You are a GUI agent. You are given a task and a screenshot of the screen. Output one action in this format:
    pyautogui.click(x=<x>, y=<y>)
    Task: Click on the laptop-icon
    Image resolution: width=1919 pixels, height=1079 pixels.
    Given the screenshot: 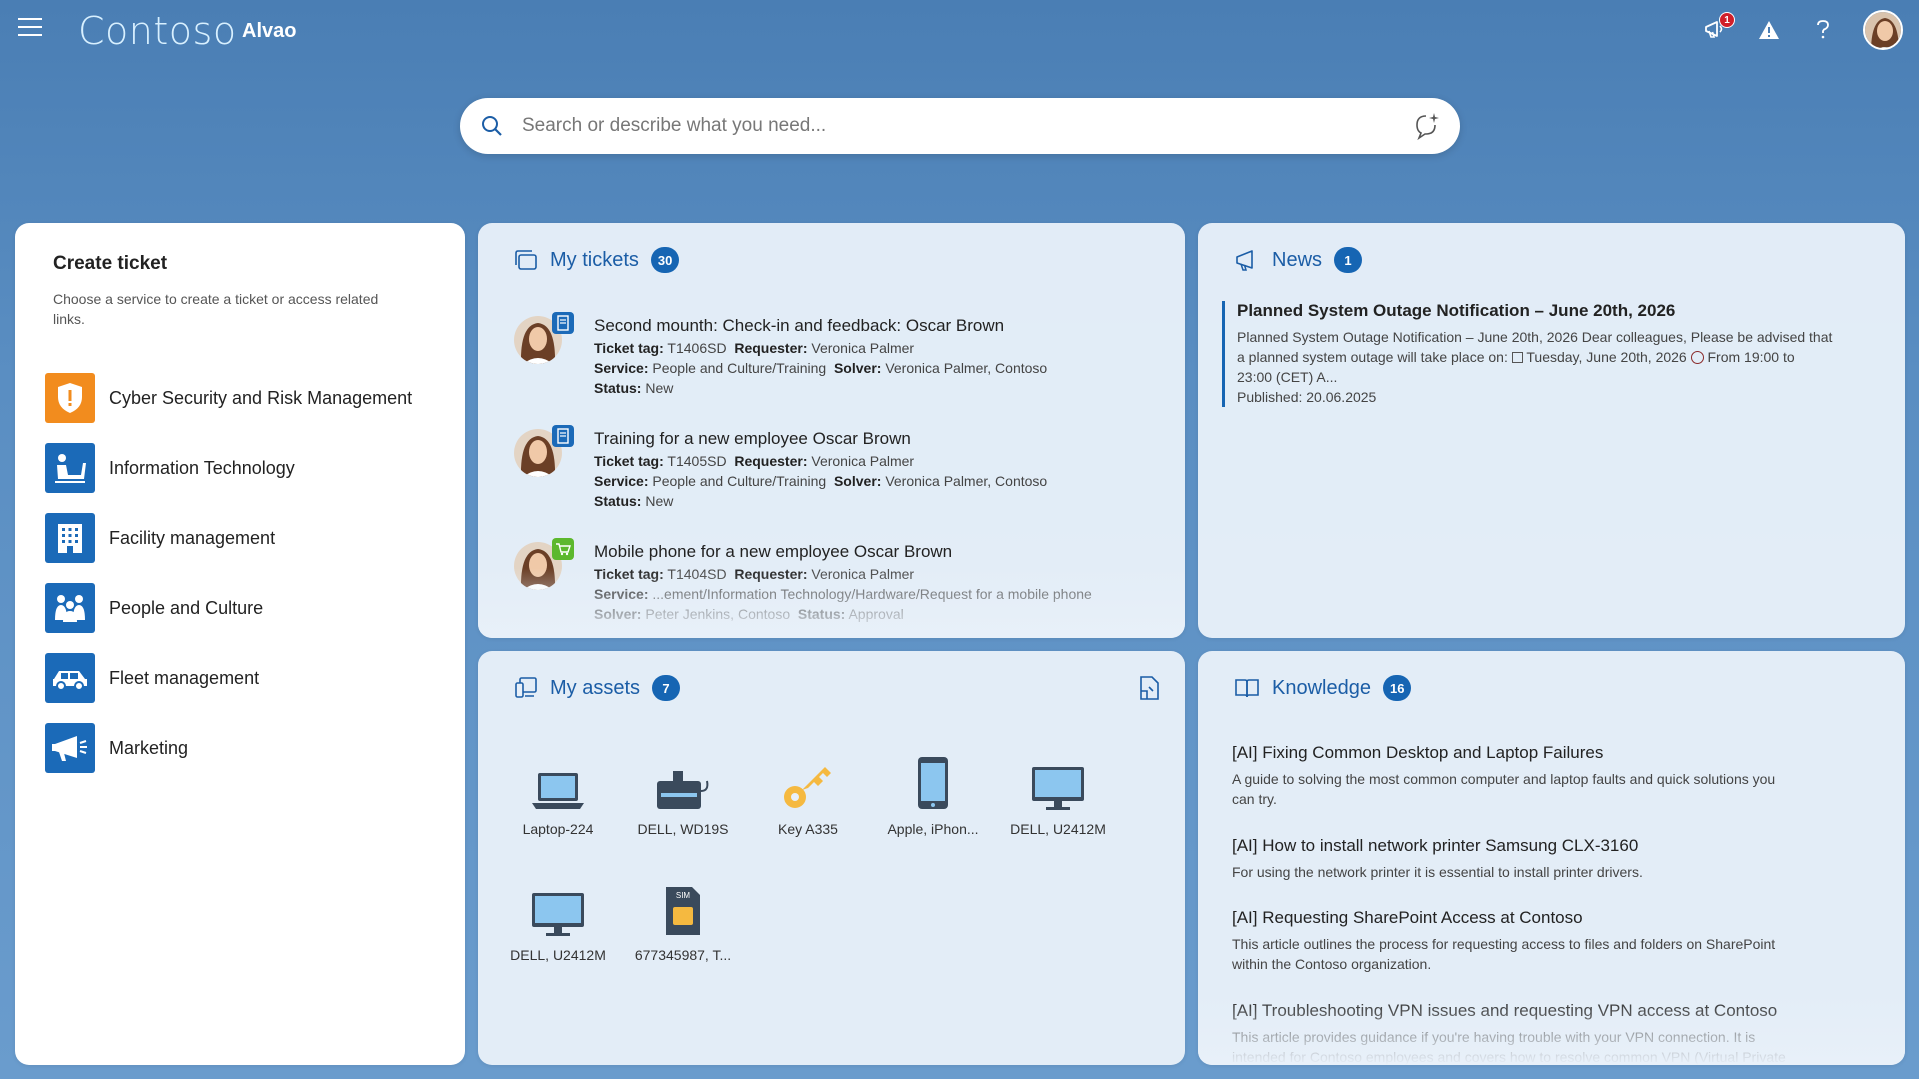 What is the action you would take?
    pyautogui.click(x=558, y=781)
    